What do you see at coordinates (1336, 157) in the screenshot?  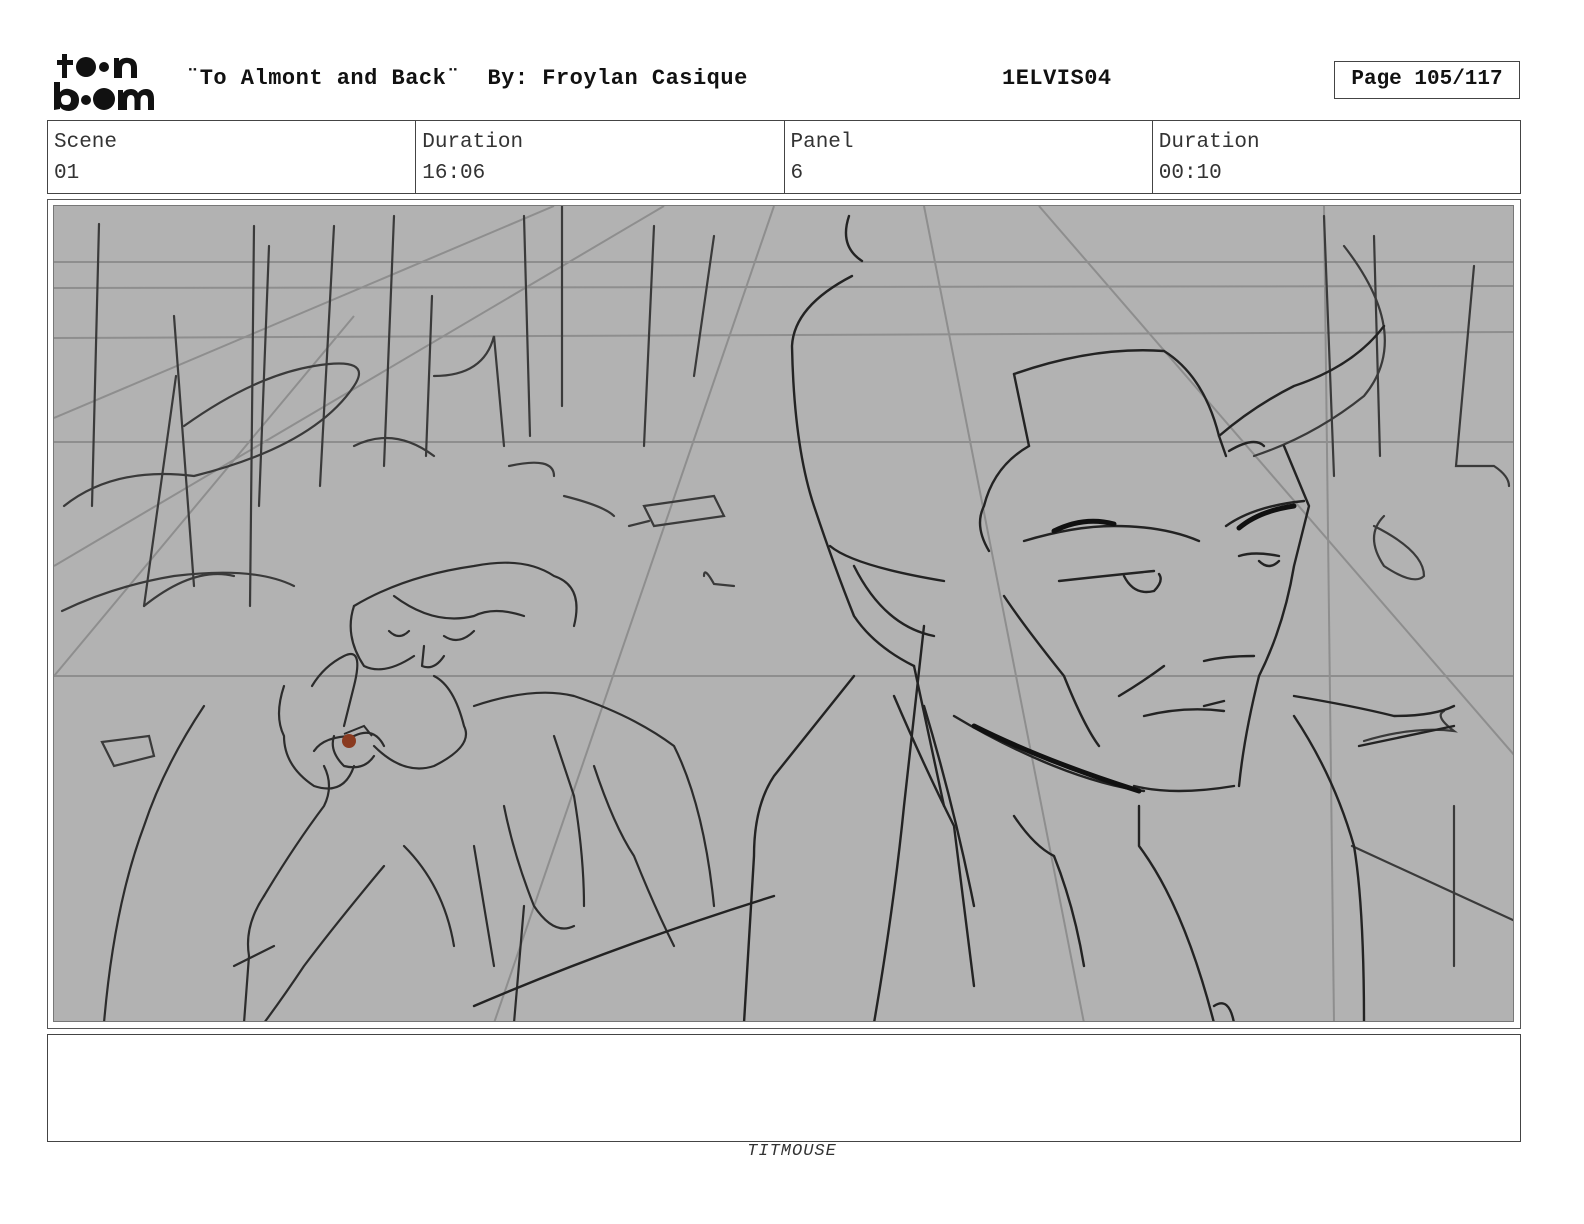 I see `panel-duration-cell: Duration 00:10` at bounding box center [1336, 157].